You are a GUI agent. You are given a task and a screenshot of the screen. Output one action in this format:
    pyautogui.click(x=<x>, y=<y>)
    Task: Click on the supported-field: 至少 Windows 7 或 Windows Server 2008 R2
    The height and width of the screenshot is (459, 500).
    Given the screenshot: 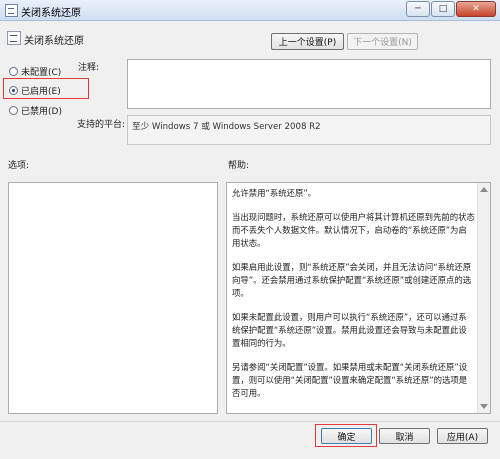 What is the action you would take?
    pyautogui.click(x=309, y=130)
    